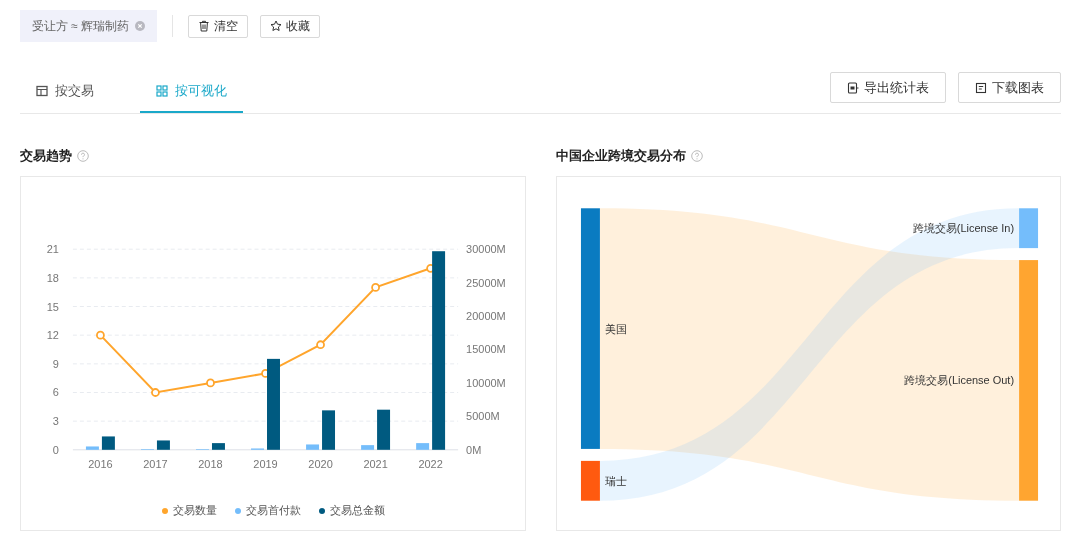  What do you see at coordinates (320, 463) in the screenshot?
I see `axis-label: 2020` at bounding box center [320, 463].